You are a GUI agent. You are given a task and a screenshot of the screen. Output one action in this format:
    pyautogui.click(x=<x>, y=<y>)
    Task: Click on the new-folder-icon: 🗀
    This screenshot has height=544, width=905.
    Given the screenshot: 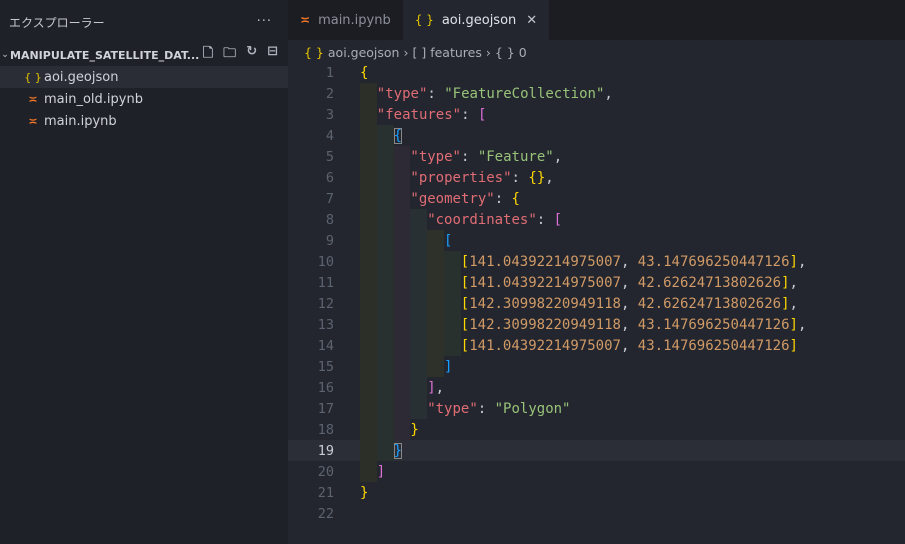 What is the action you would take?
    pyautogui.click(x=229, y=55)
    